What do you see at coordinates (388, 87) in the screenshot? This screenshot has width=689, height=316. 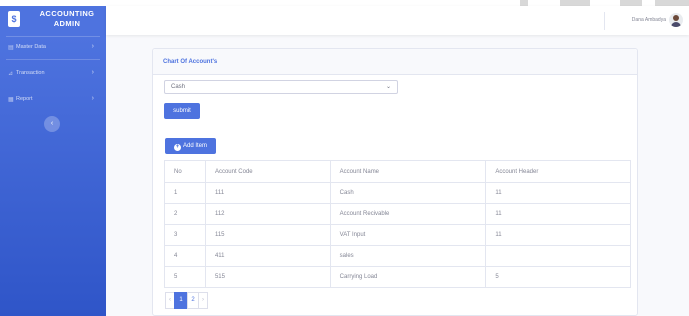 I see `chevron-down-icon: ⌄` at bounding box center [388, 87].